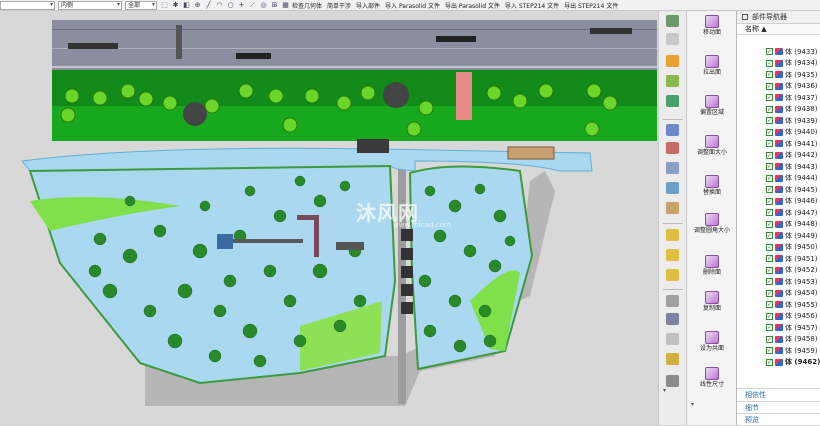 Image resolution: width=820 pixels, height=426 pixels. What do you see at coordinates (27, 5) in the screenshot?
I see `filter-select` at bounding box center [27, 5].